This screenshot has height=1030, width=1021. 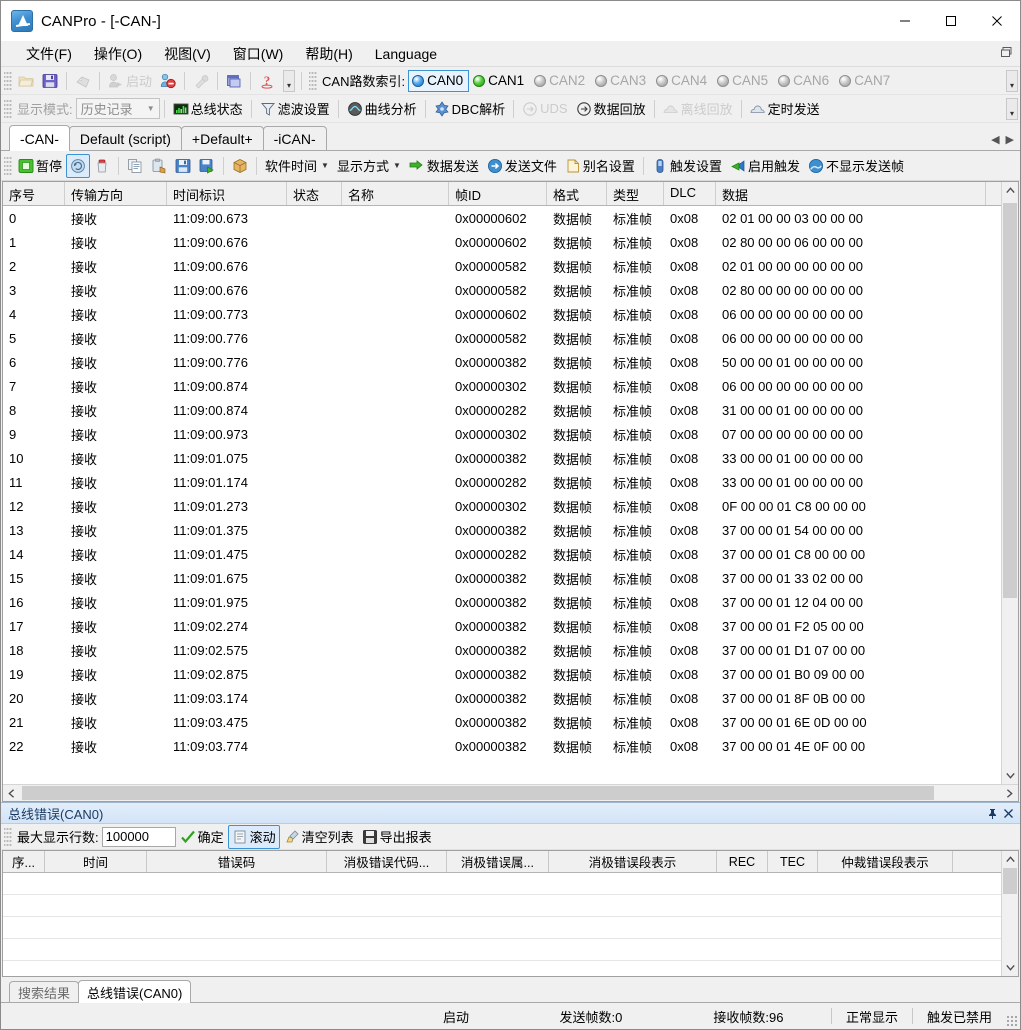 What do you see at coordinates (1010, 859) in the screenshot?
I see `scroll-up-icon` at bounding box center [1010, 859].